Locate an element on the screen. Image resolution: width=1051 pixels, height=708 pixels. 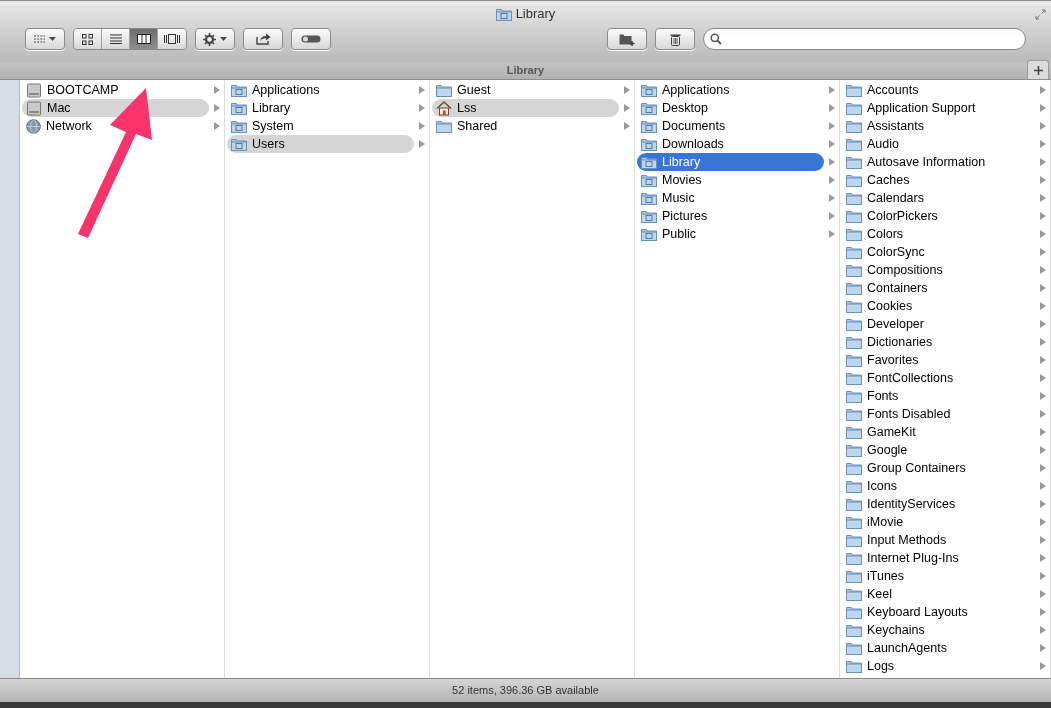
hard-drive-icon is located at coordinates (34, 108).